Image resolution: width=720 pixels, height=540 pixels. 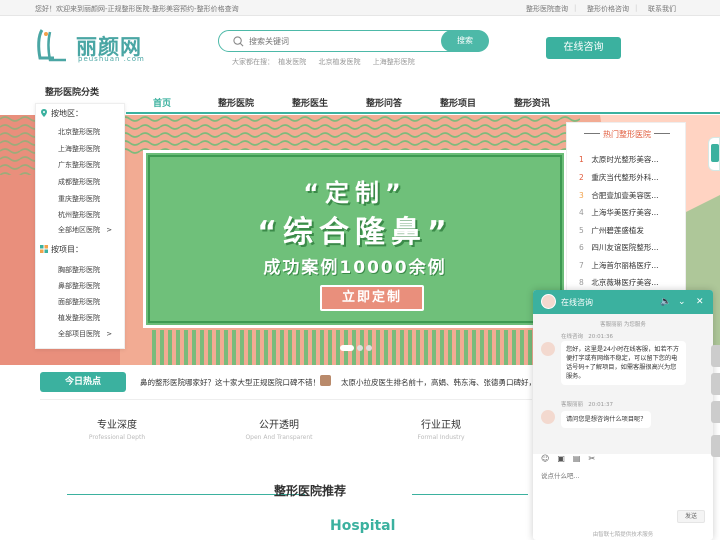 I want to click on project-item-all: 全部项目医院 >, so click(x=85, y=334).